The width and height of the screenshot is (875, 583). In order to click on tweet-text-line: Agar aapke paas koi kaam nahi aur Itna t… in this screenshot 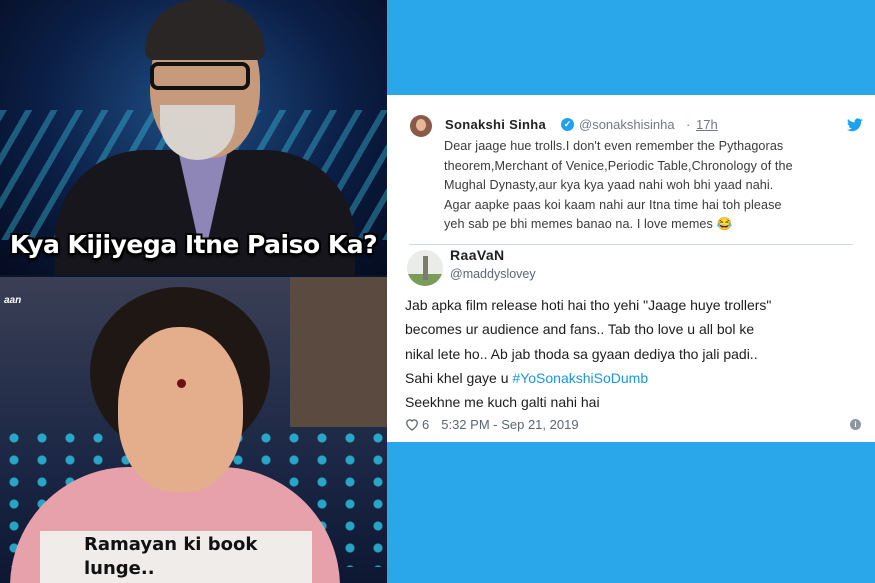, I will do `click(613, 204)`.